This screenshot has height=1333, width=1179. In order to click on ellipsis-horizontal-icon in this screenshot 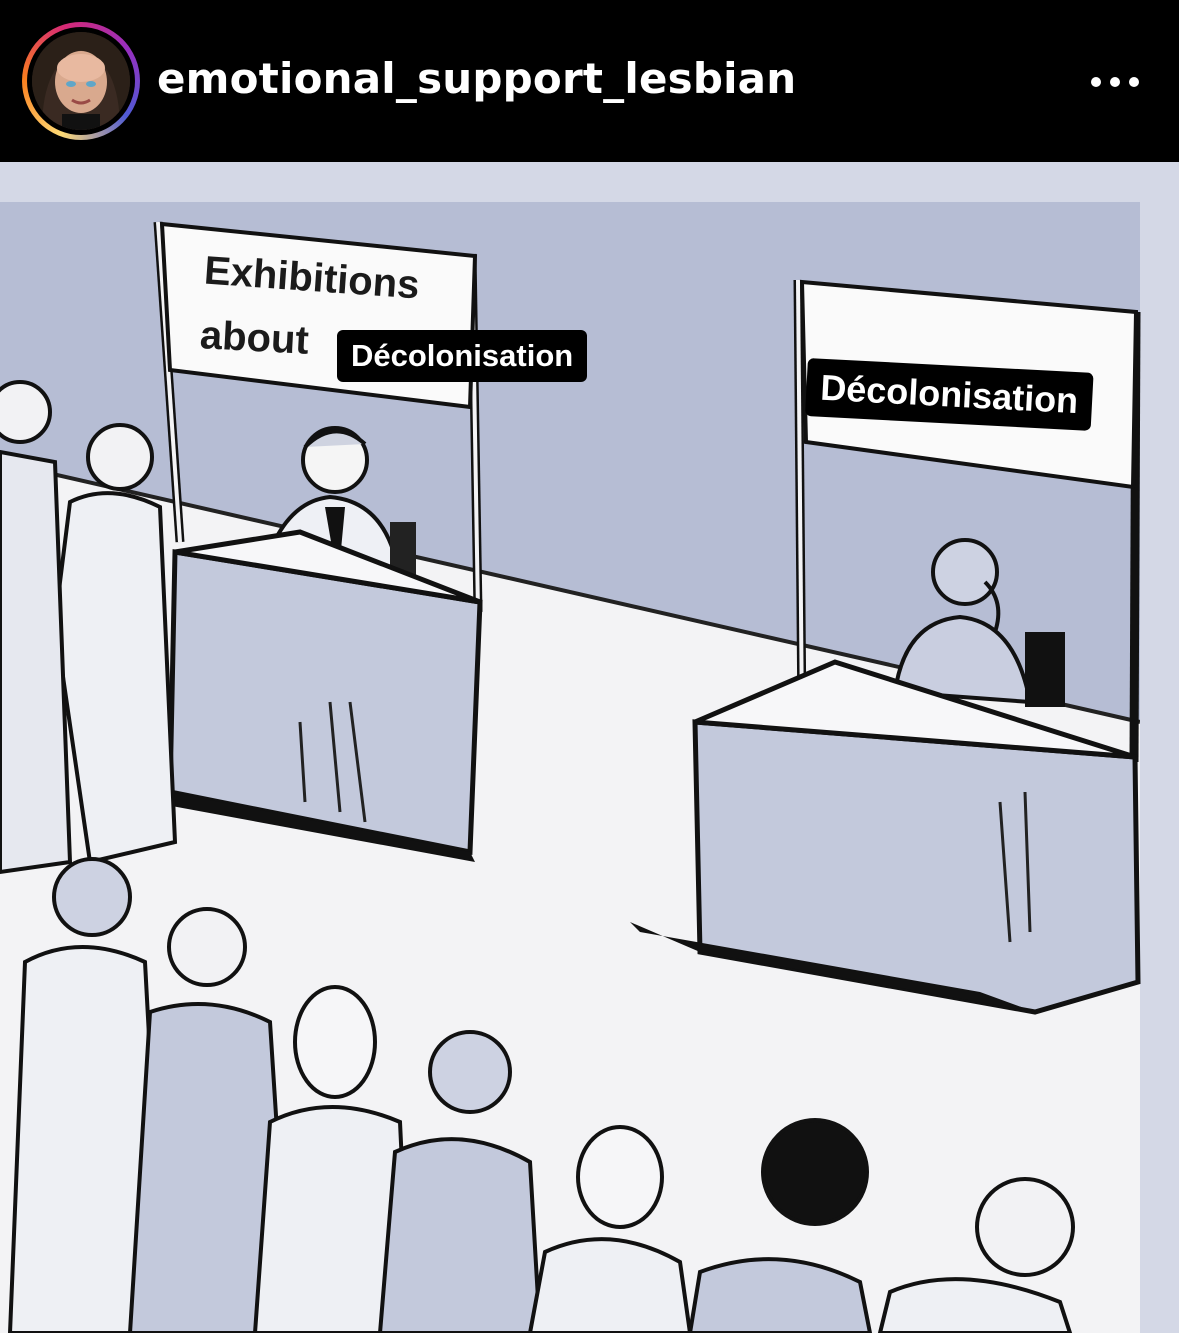, I will do `click(1115, 82)`.